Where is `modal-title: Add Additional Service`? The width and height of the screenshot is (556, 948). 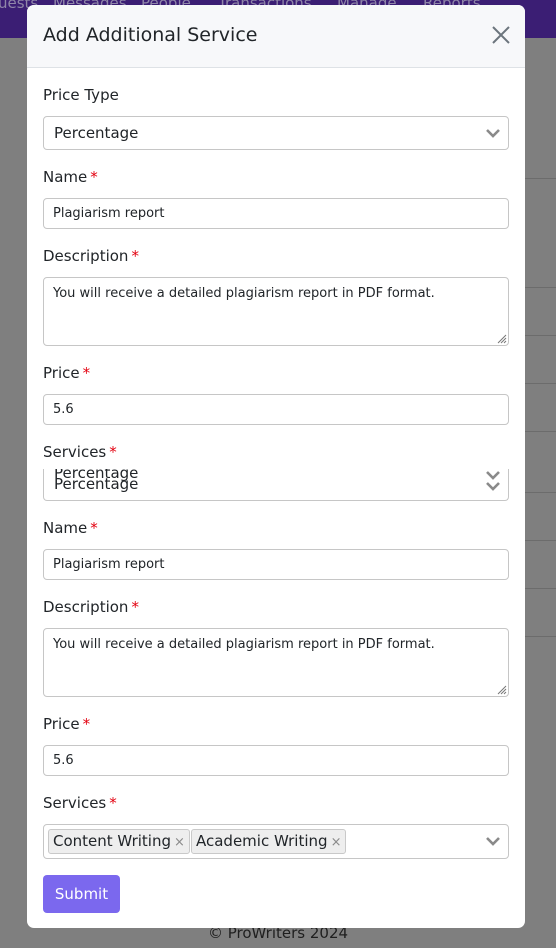
modal-title: Add Additional Service is located at coordinates (150, 35).